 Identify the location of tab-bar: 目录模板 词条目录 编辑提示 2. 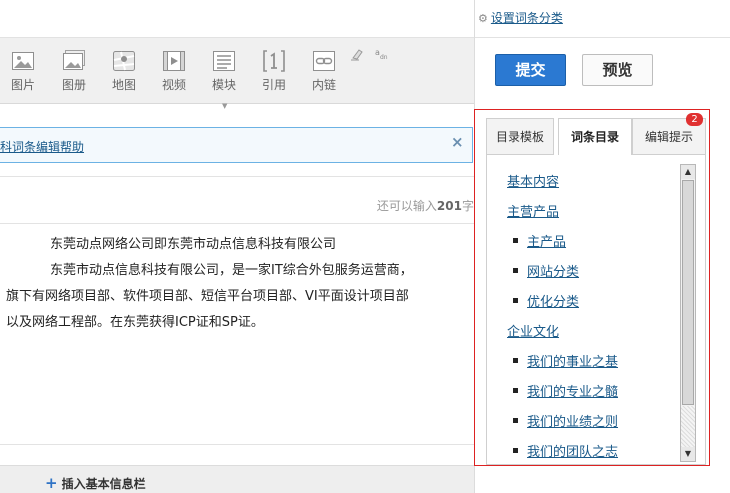
(596, 134).